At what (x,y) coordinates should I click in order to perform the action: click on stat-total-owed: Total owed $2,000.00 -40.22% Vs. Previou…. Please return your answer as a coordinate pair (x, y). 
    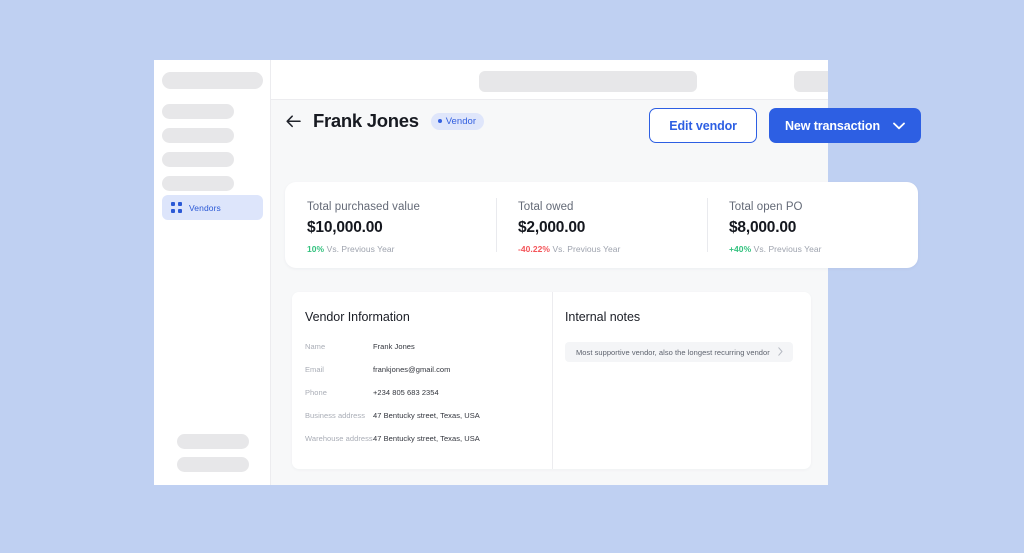
    Looking at the image, I should click on (601, 225).